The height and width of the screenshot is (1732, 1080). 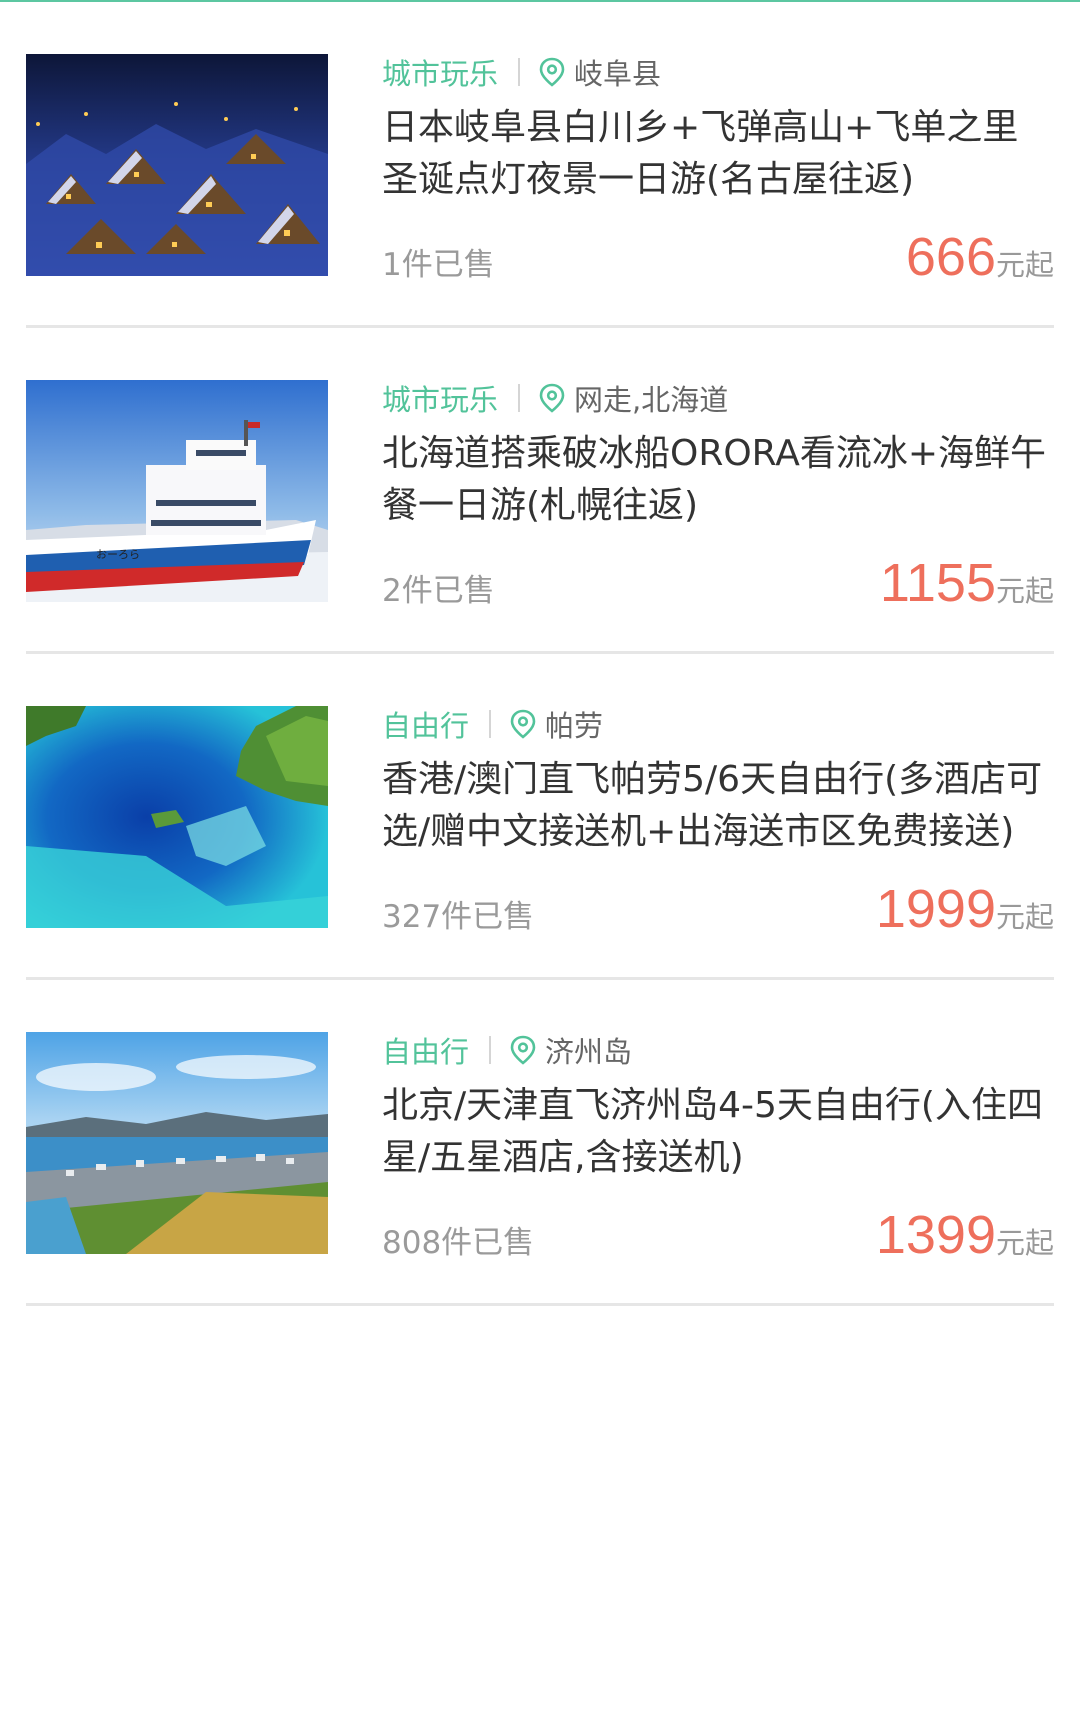 What do you see at coordinates (458, 917) in the screenshot?
I see `sold-count: 327件已售` at bounding box center [458, 917].